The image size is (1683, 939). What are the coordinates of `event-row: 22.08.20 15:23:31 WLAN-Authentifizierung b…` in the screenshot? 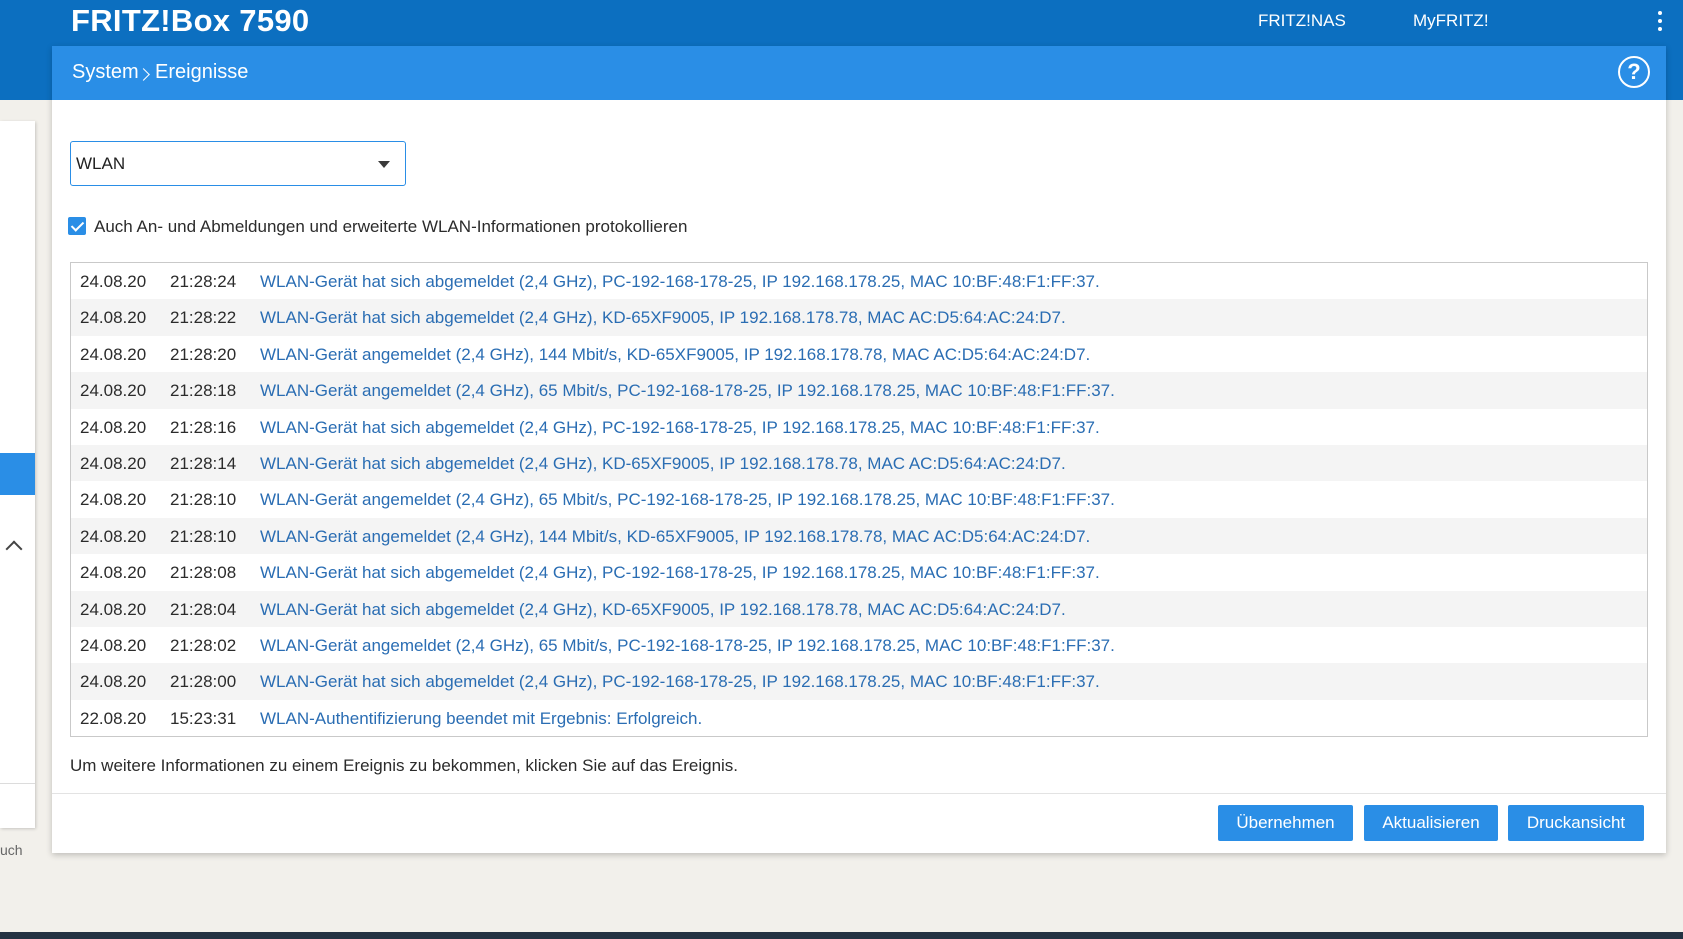 It's located at (859, 718).